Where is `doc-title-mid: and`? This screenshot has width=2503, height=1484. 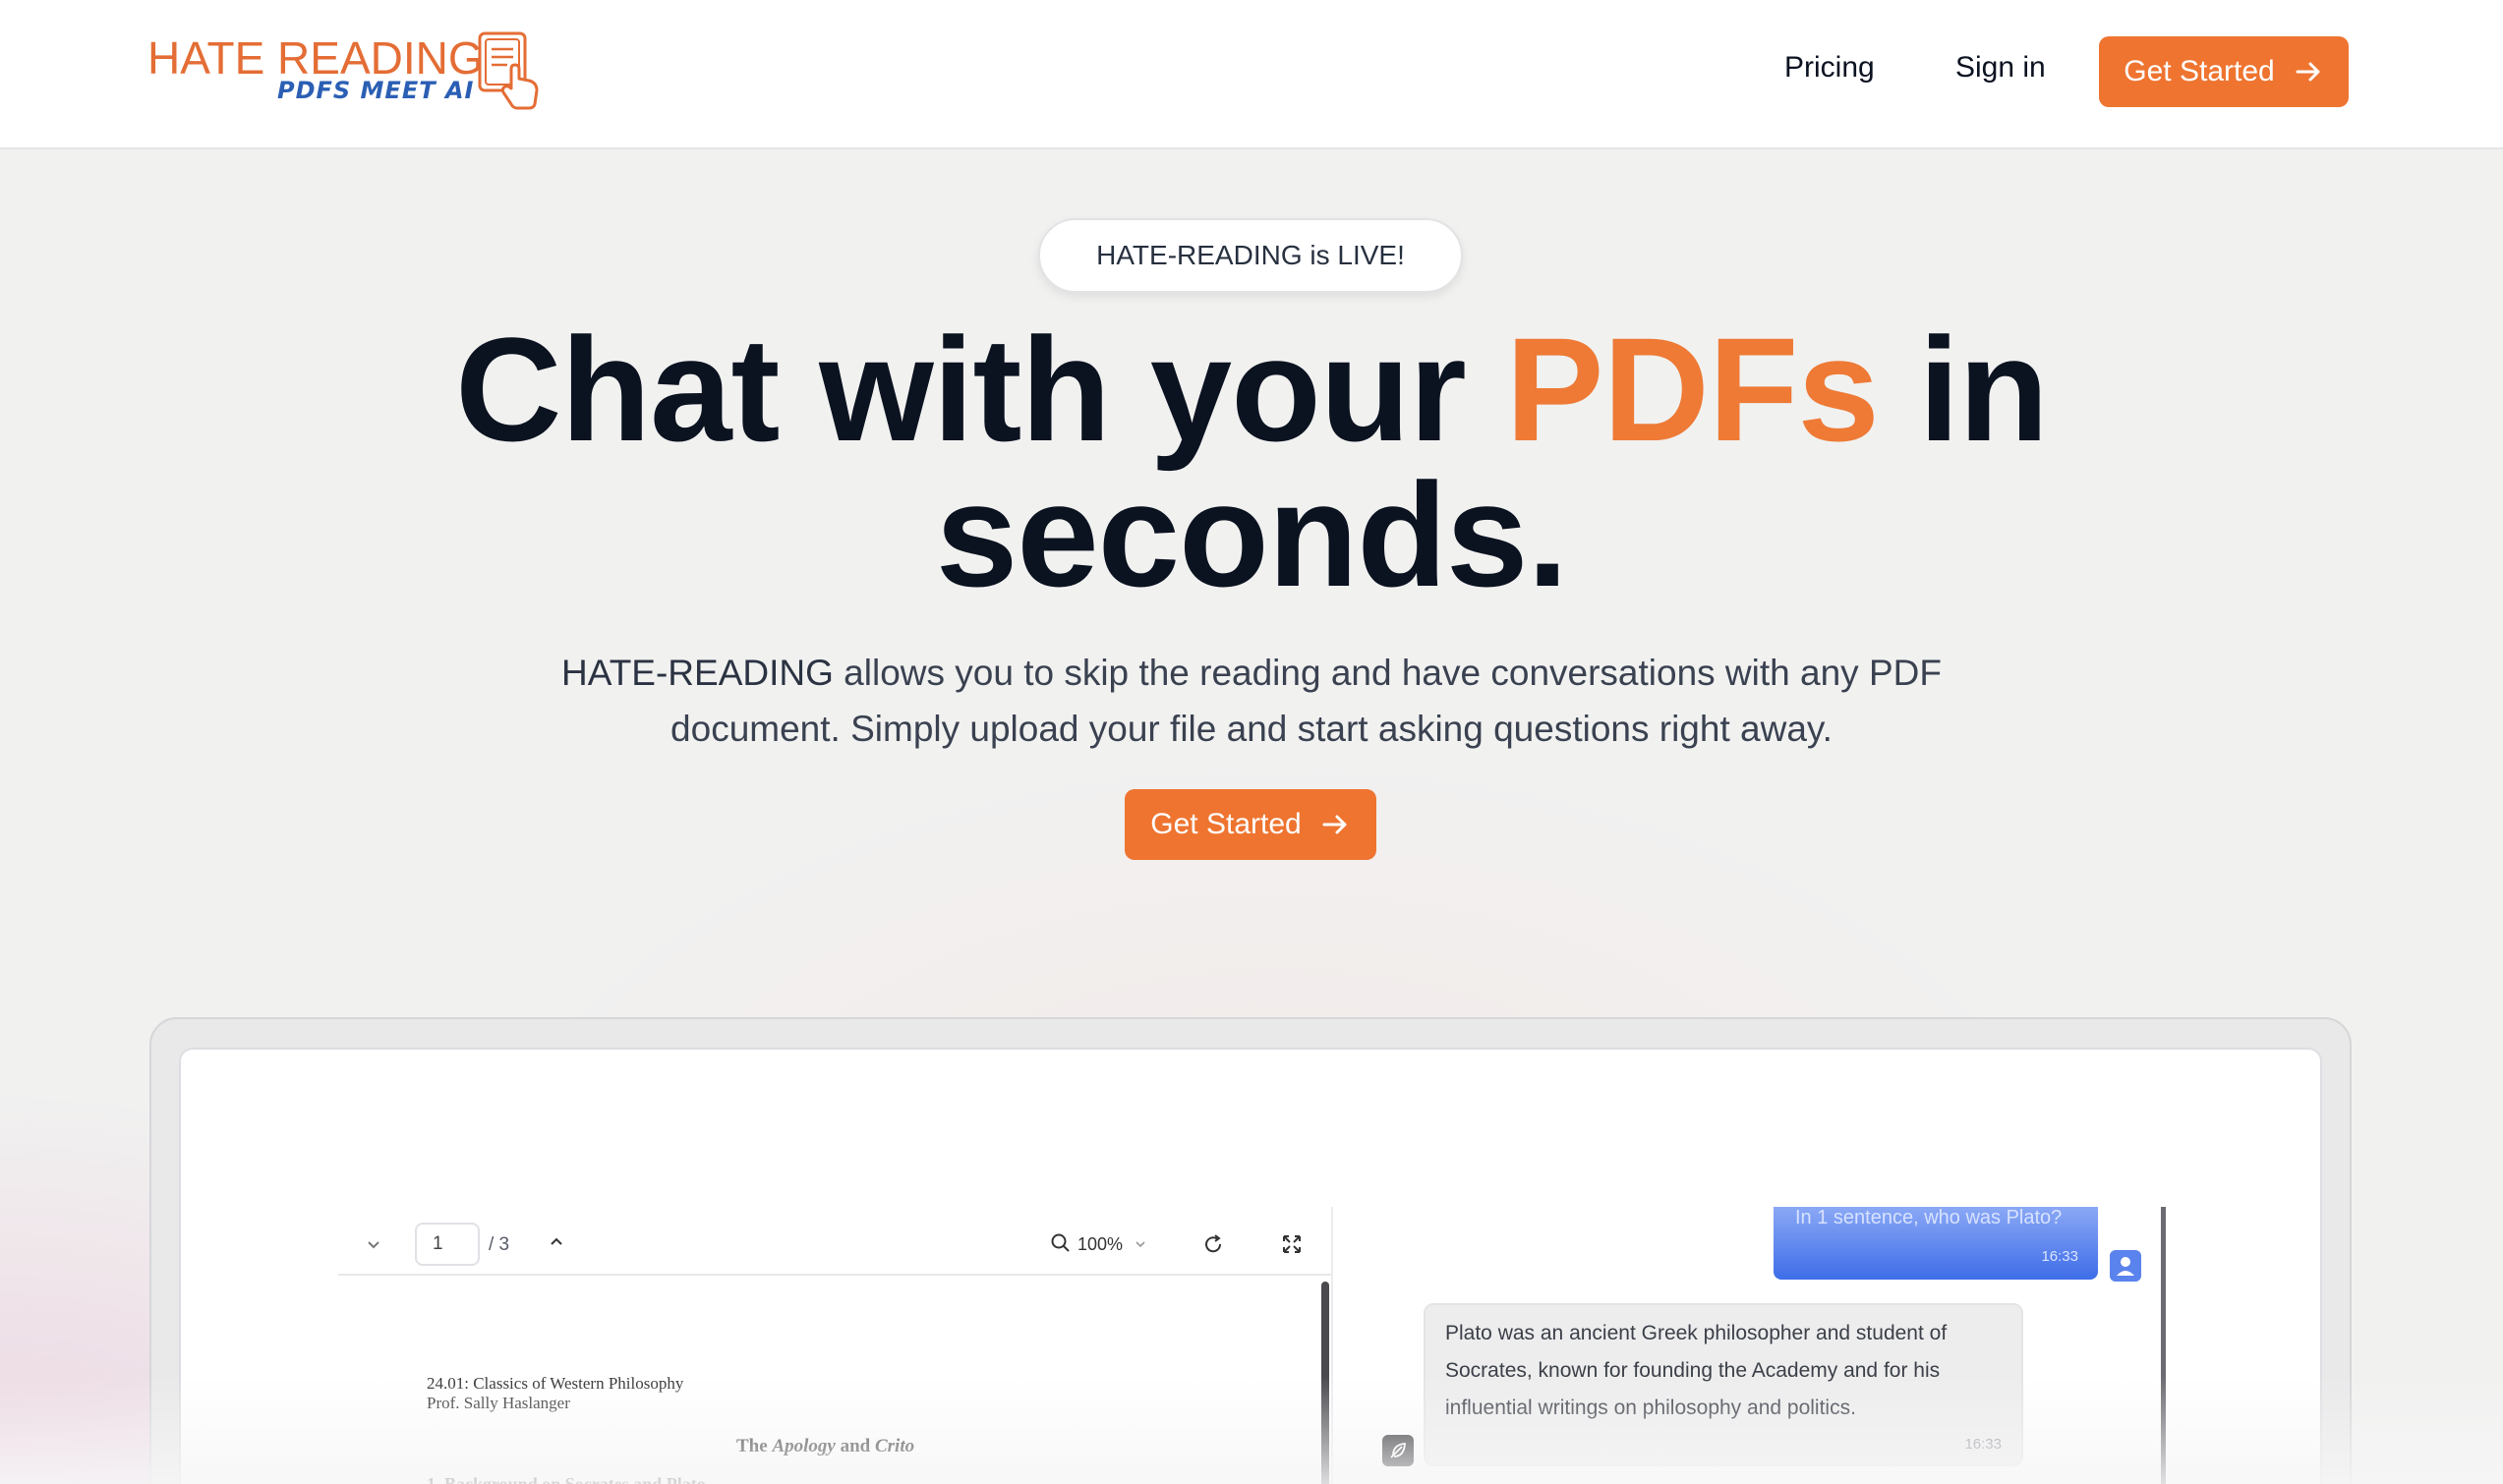 doc-title-mid: and is located at coordinates (855, 1446).